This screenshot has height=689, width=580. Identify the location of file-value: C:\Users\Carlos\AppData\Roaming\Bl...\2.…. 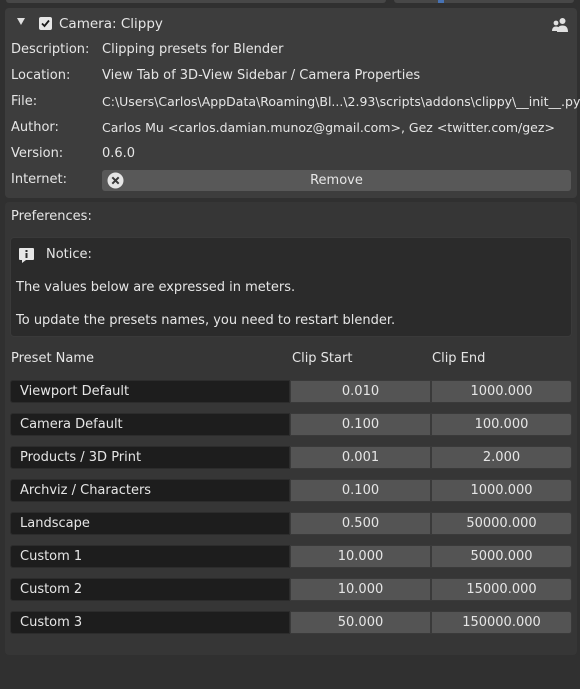
(341, 101).